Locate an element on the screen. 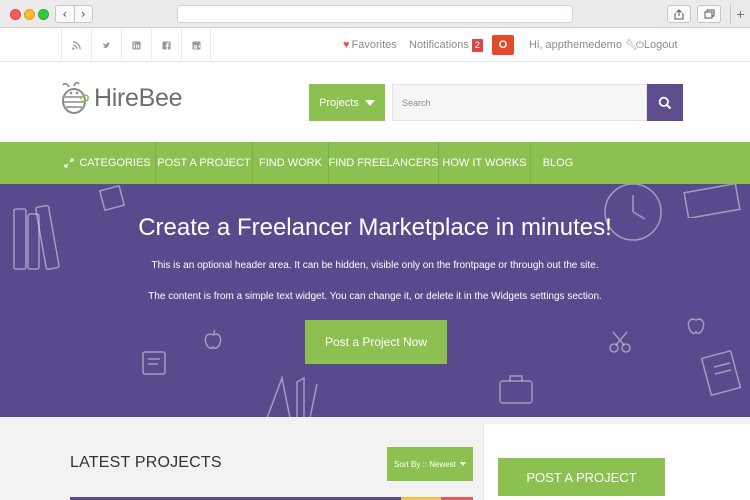 The width and height of the screenshot is (750, 500). new-tab-icon: + is located at coordinates (740, 14).